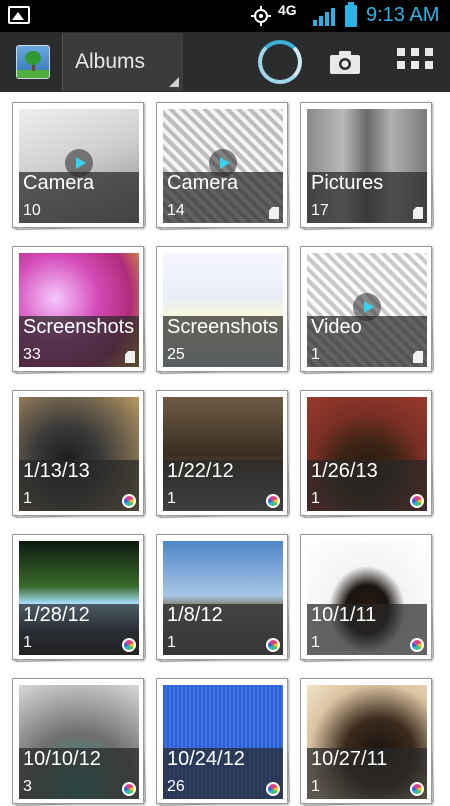  I want to click on album-tile: Camera 10, so click(79, 166).